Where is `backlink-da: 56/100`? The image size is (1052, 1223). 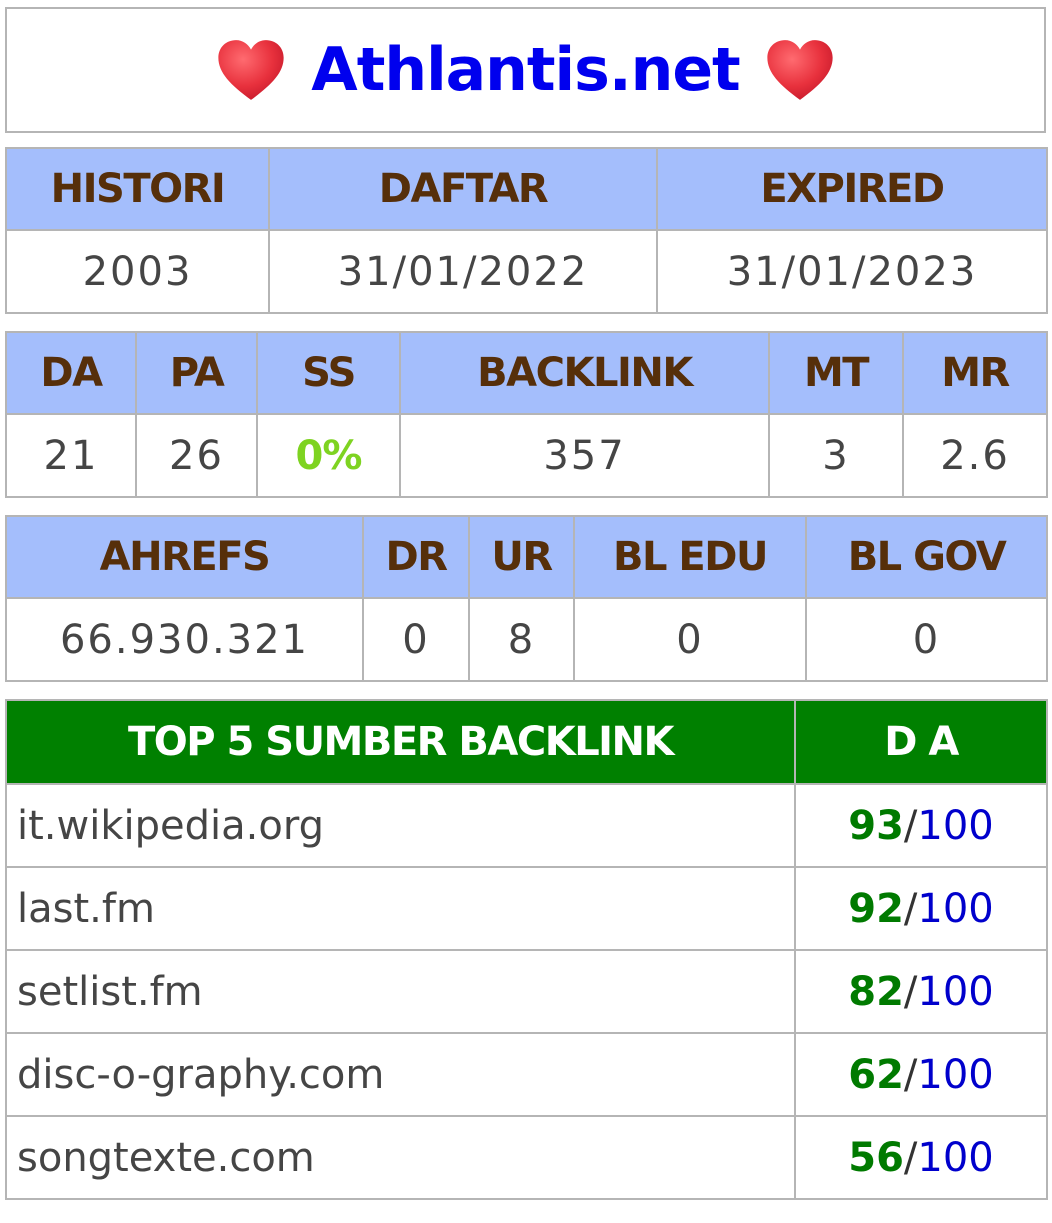 backlink-da: 56/100 is located at coordinates (921, 1157).